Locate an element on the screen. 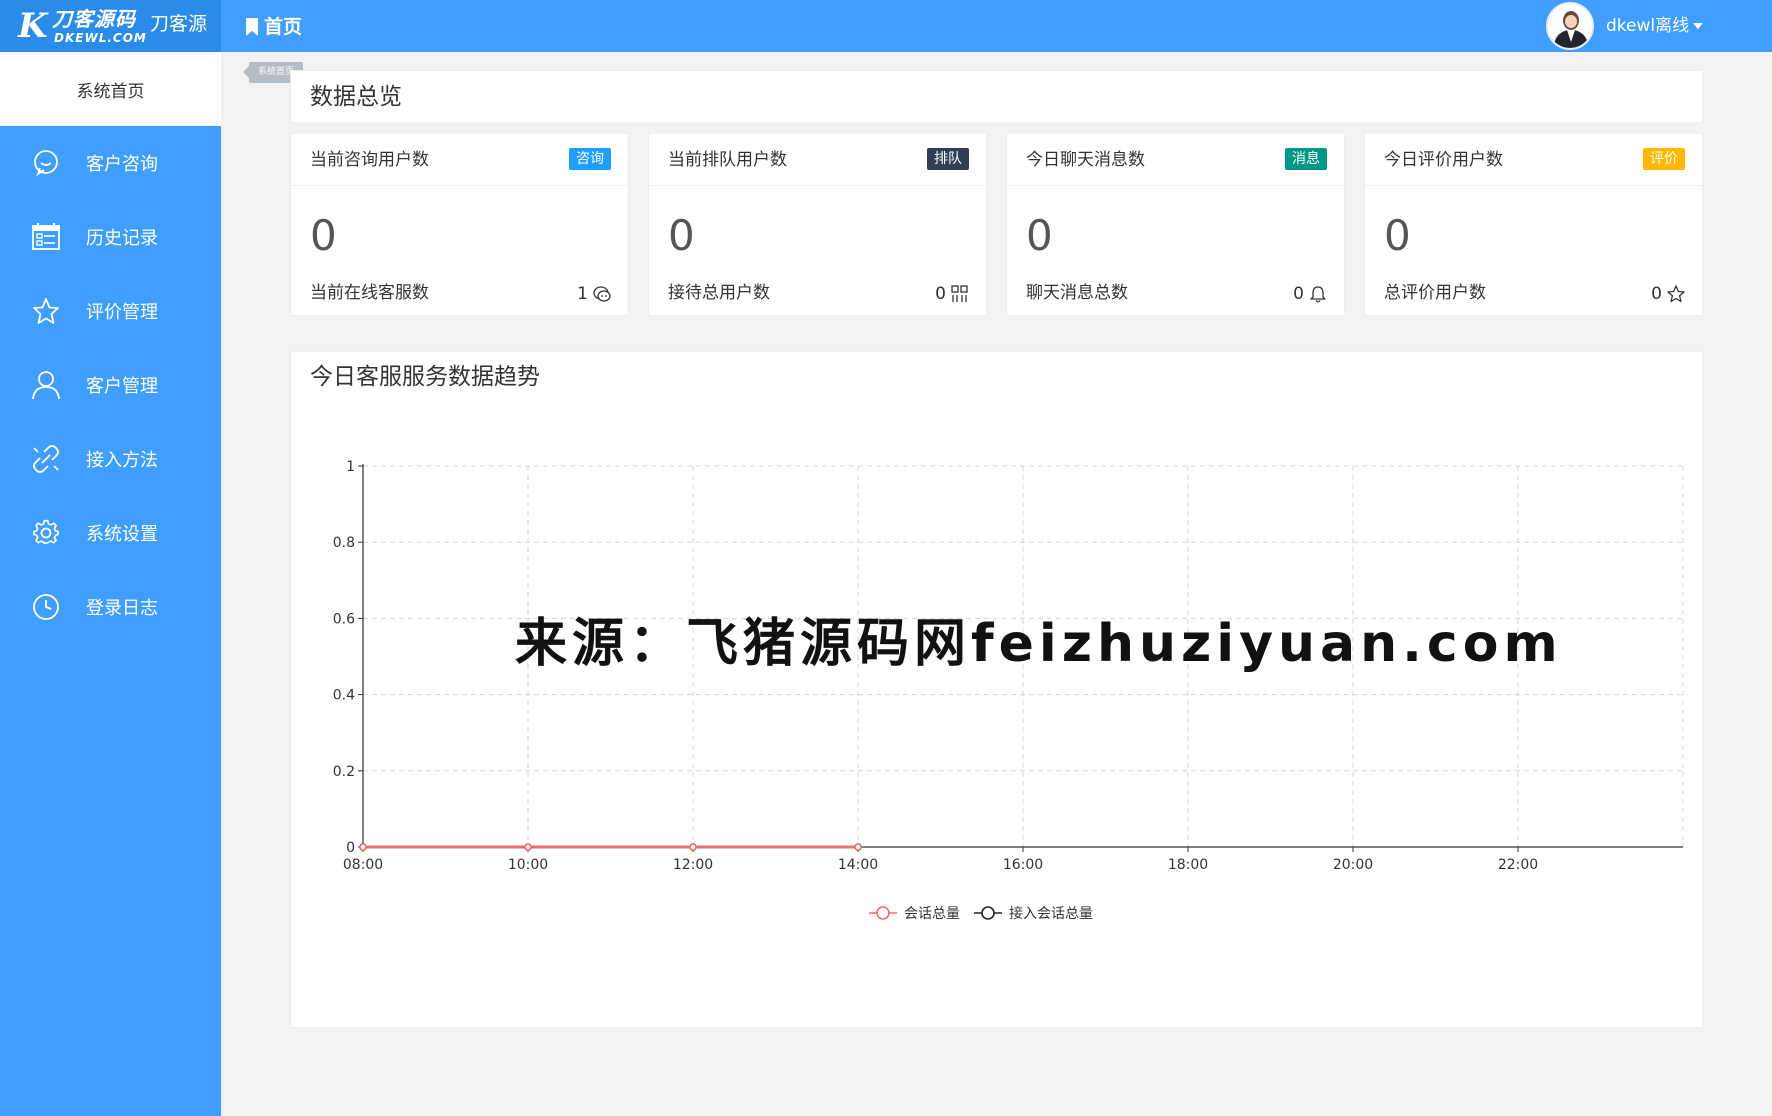  y-tick-label: 0.4 is located at coordinates (344, 696).